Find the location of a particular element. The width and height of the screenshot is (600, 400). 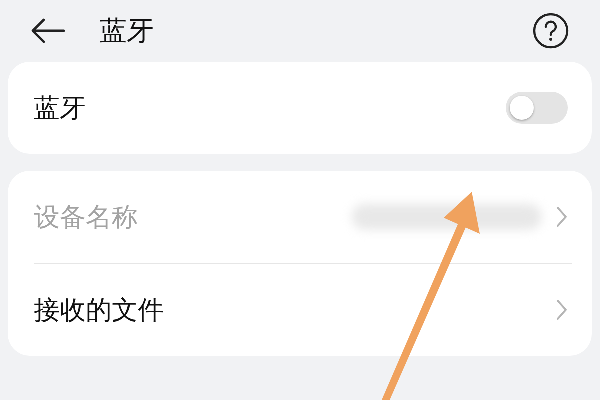

toggle-switch is located at coordinates (537, 108).